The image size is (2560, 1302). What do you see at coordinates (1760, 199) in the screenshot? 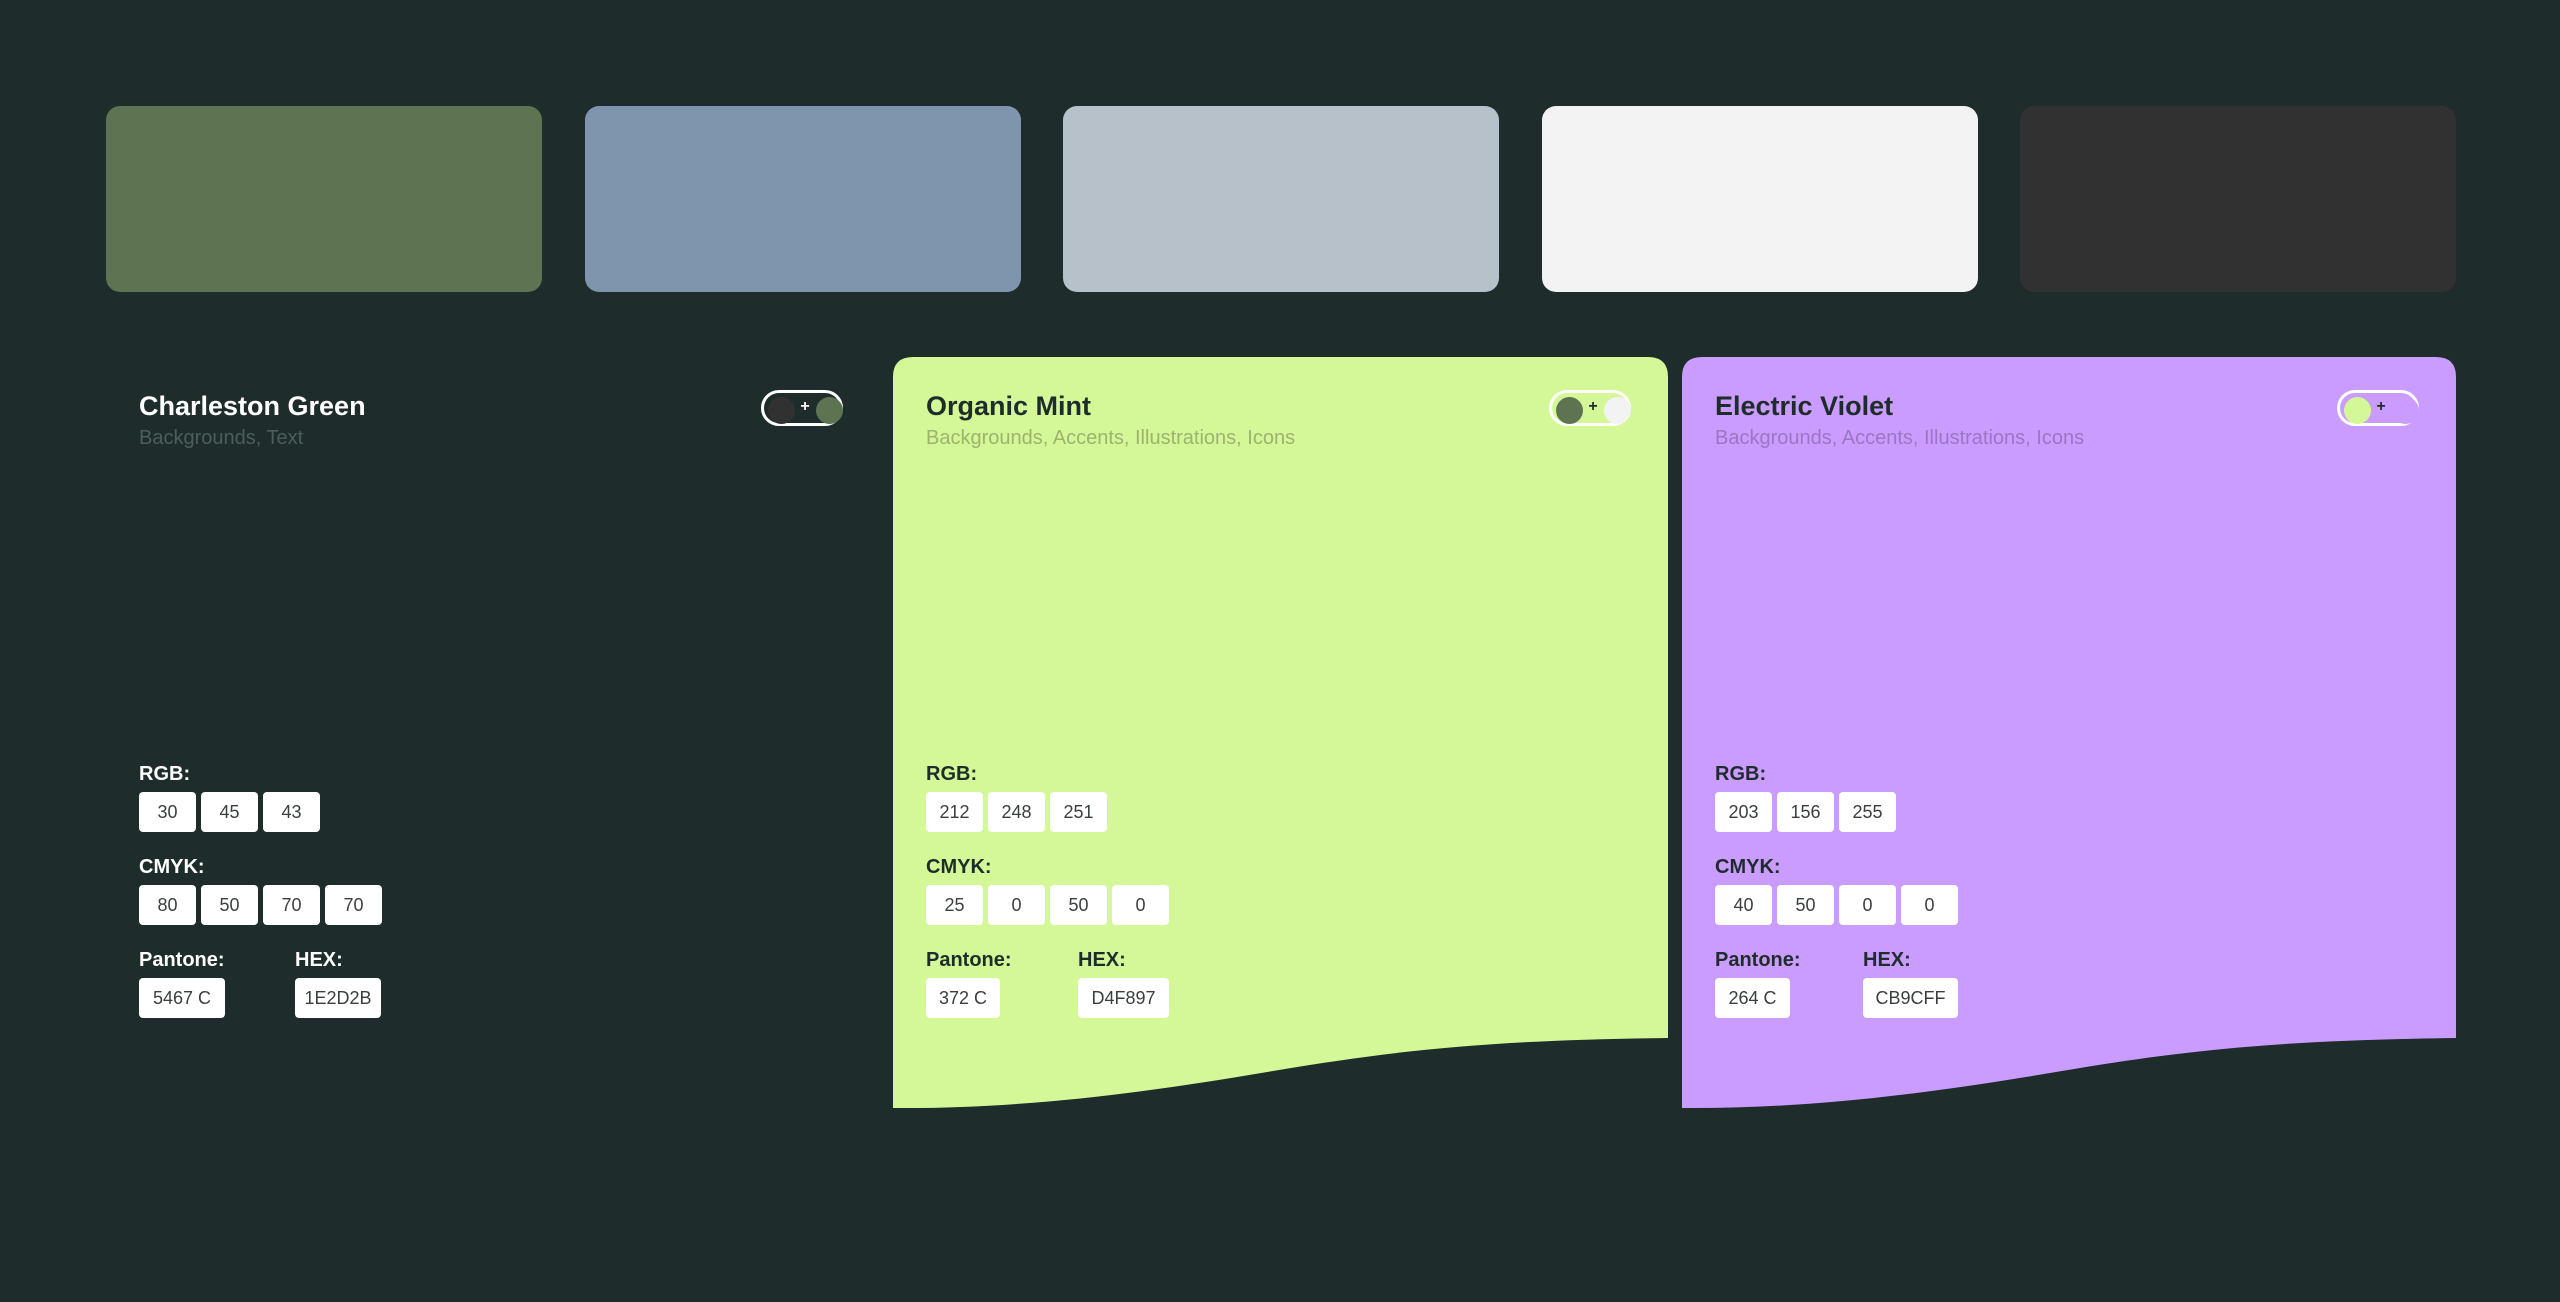
I see `swatch-off-white` at bounding box center [1760, 199].